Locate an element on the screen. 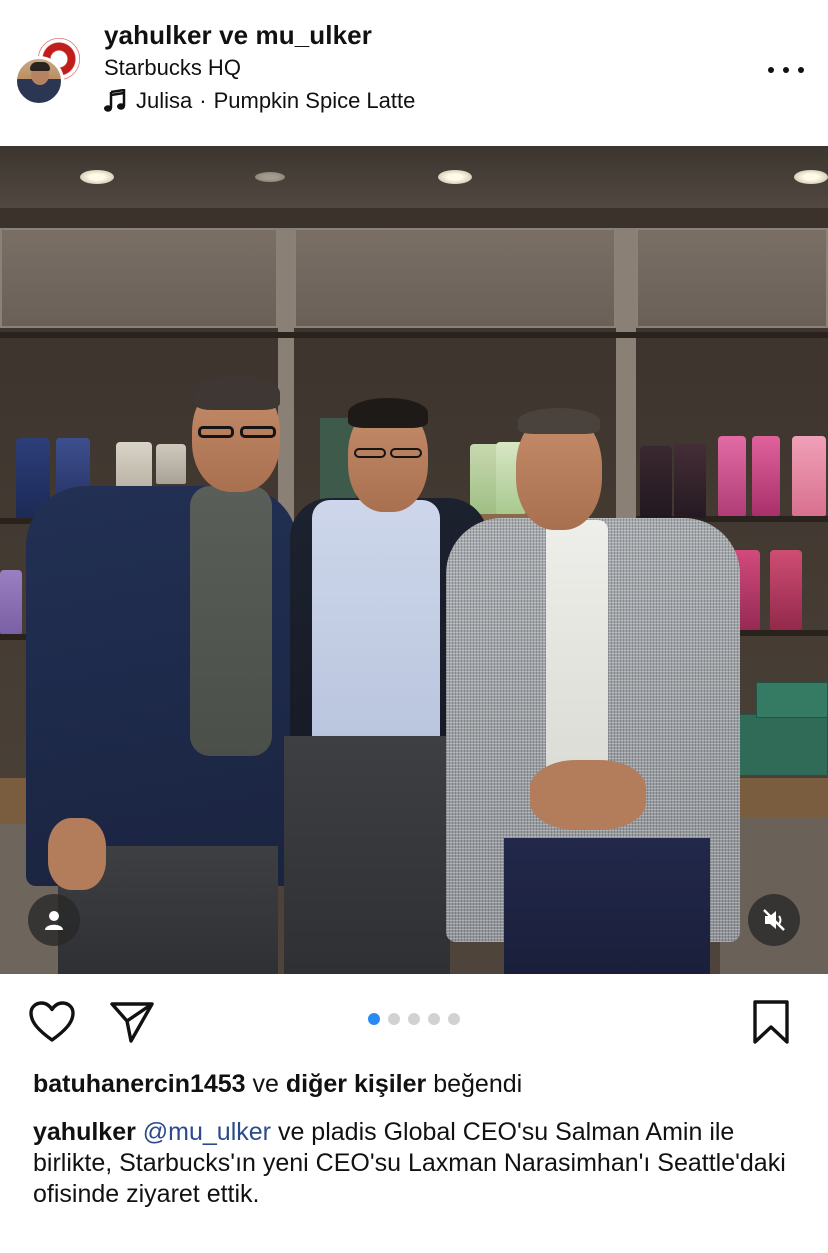  carousel-indicator is located at coordinates (414, 1019).